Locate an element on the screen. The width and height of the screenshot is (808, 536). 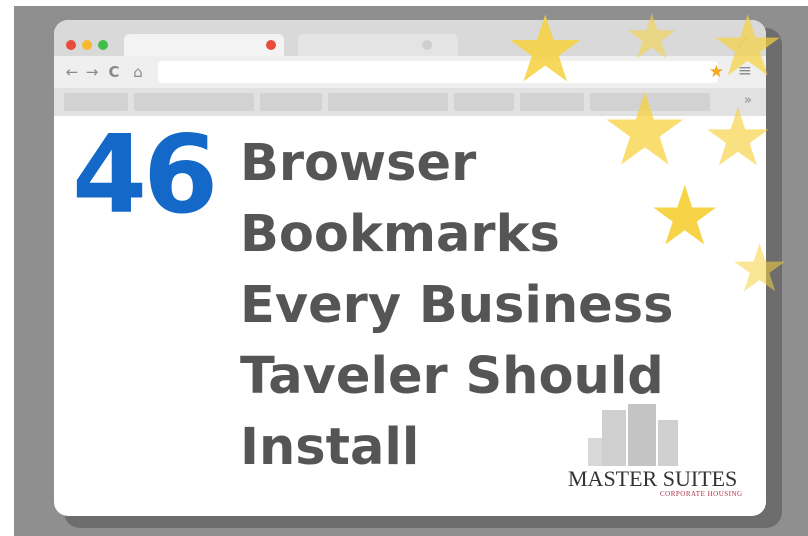
title-line: Taveler Should is located at coordinates (452, 376).